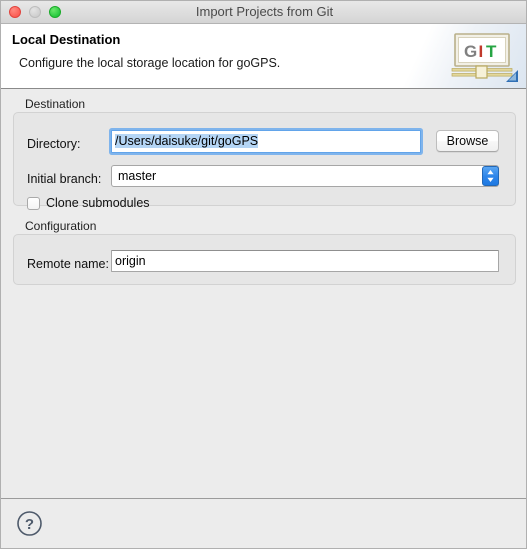 This screenshot has height=549, width=527. I want to click on browse-button: Browse, so click(467, 141).